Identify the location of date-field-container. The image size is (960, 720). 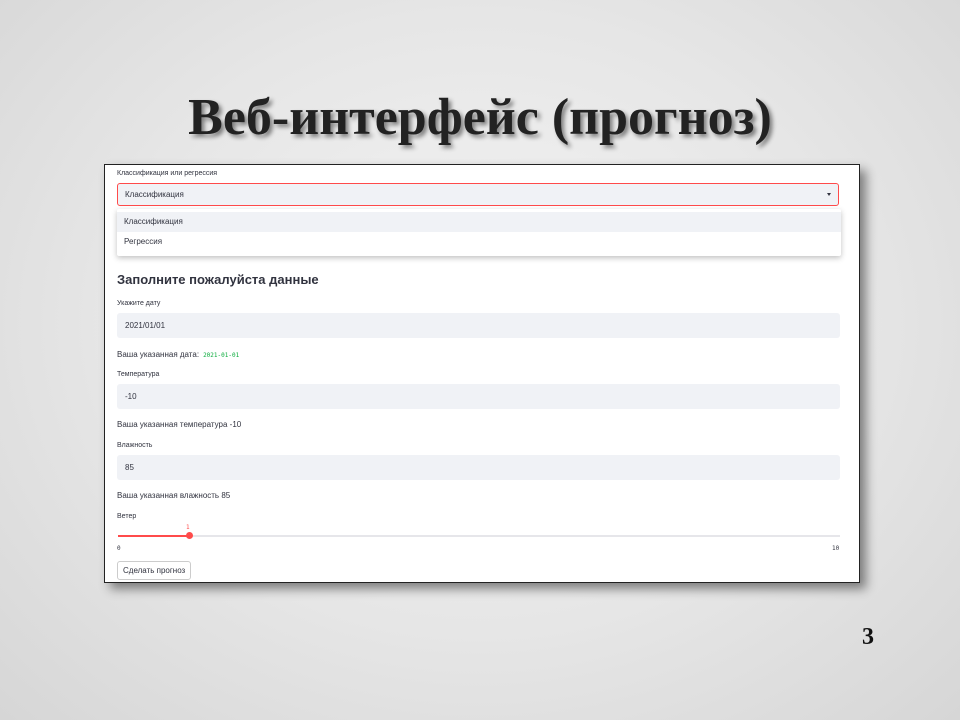
(478, 325).